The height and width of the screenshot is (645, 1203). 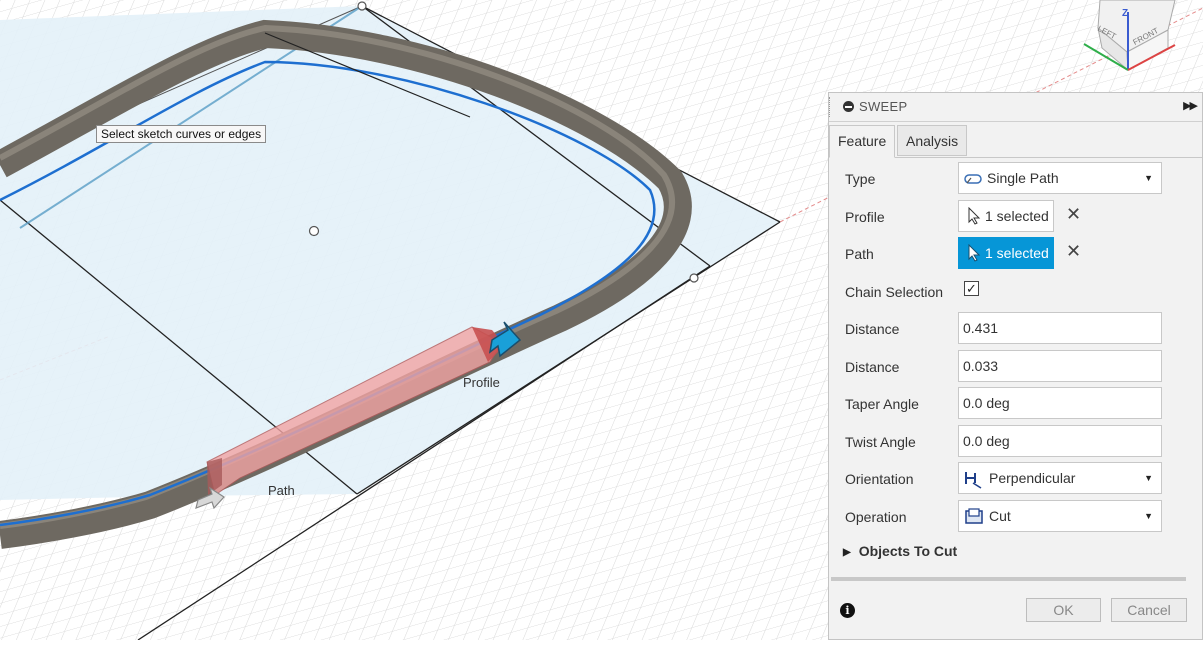 I want to click on panel-divider, so click(x=1008, y=579).